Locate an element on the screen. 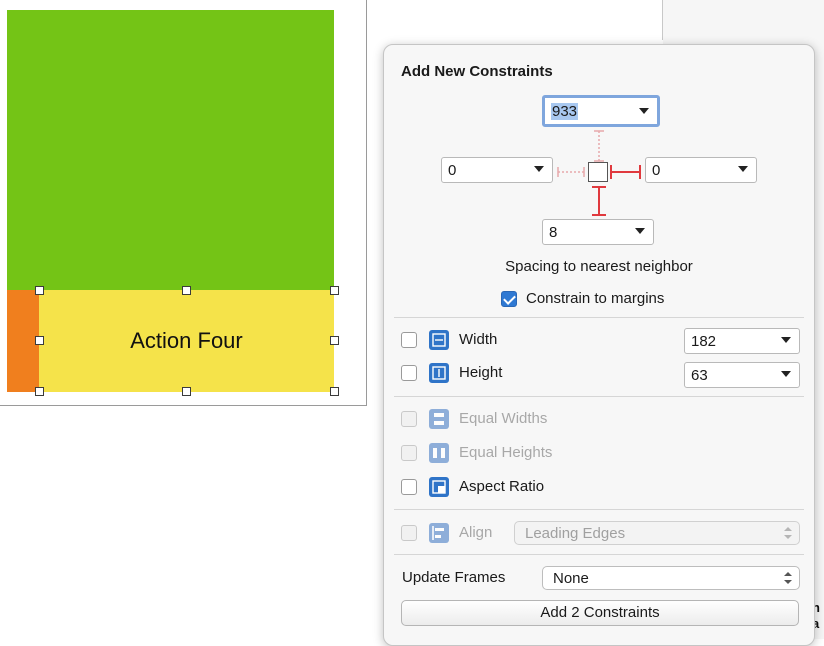 This screenshot has width=824, height=646. equal-heights-icon is located at coordinates (439, 453).